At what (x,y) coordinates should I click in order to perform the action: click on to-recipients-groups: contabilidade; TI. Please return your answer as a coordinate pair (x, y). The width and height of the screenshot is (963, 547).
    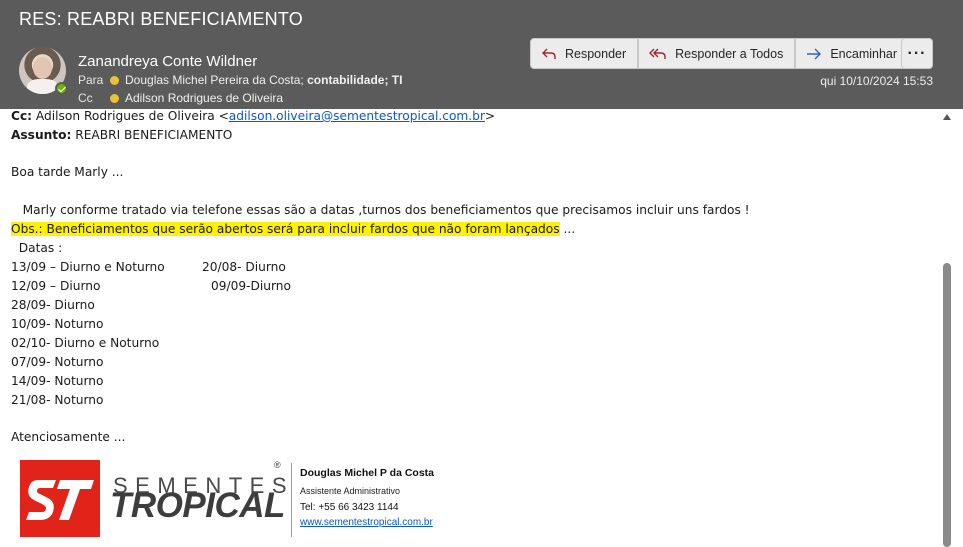
    Looking at the image, I should click on (354, 80).